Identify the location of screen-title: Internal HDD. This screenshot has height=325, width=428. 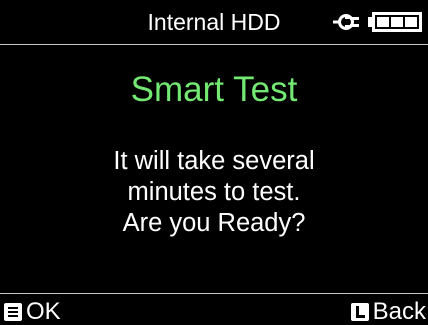
(214, 22).